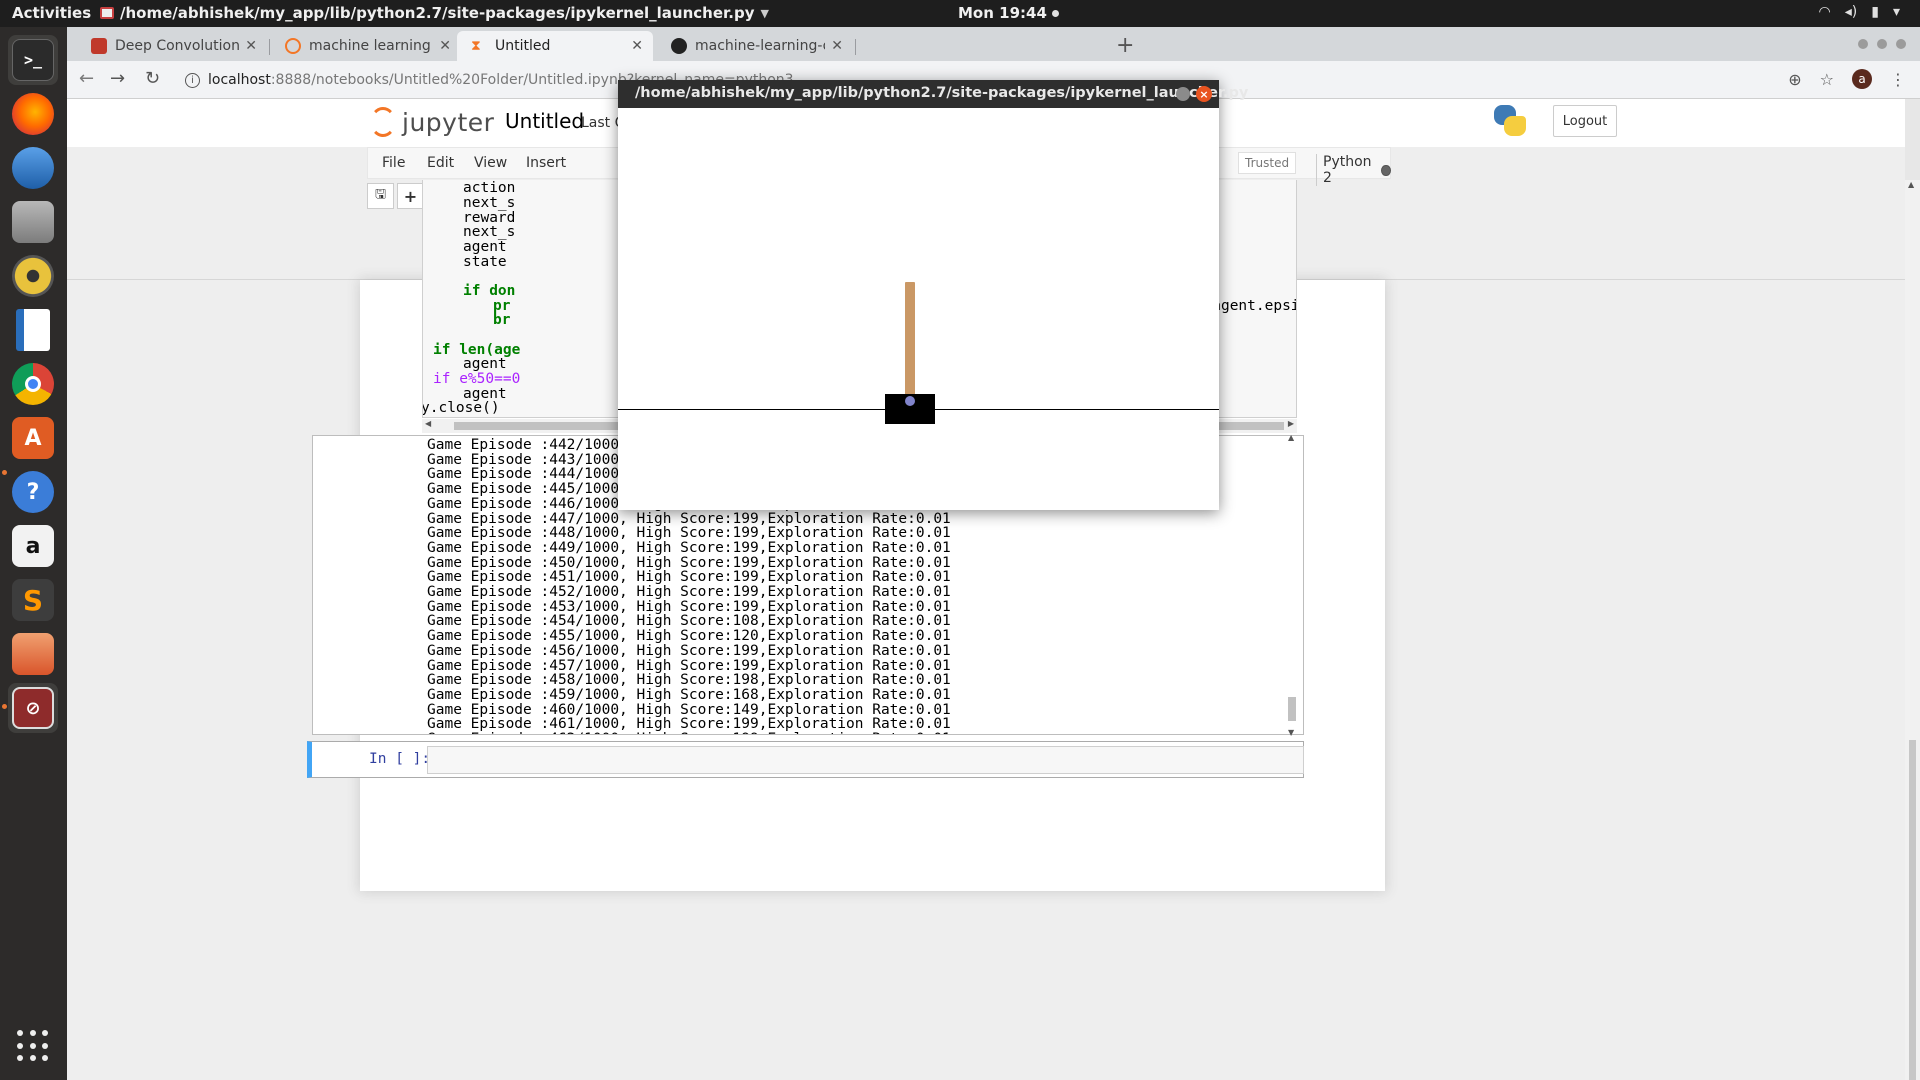 This screenshot has height=1080, width=1920. I want to click on clock: Mon 19:44, so click(1008, 13).